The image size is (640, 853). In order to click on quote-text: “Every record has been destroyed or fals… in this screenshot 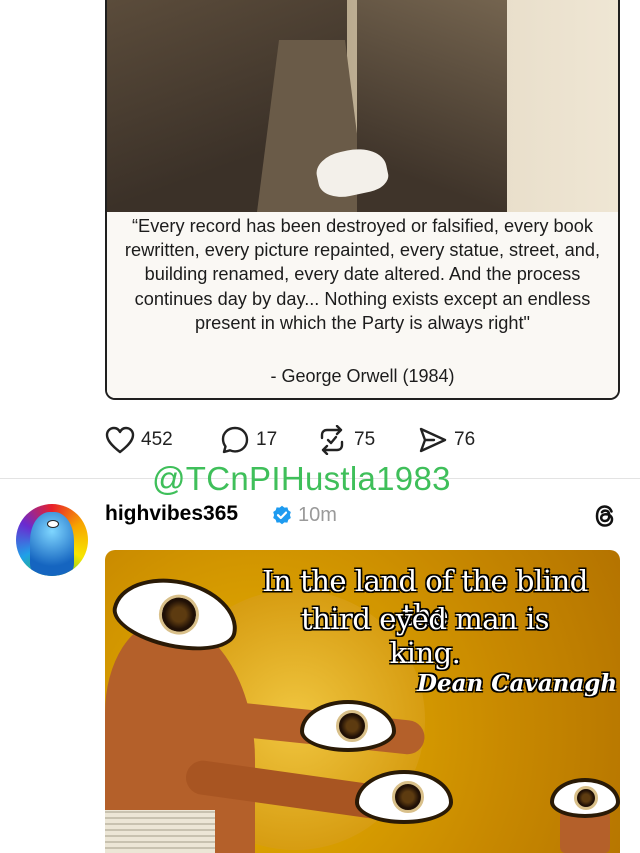, I will do `click(362, 274)`.